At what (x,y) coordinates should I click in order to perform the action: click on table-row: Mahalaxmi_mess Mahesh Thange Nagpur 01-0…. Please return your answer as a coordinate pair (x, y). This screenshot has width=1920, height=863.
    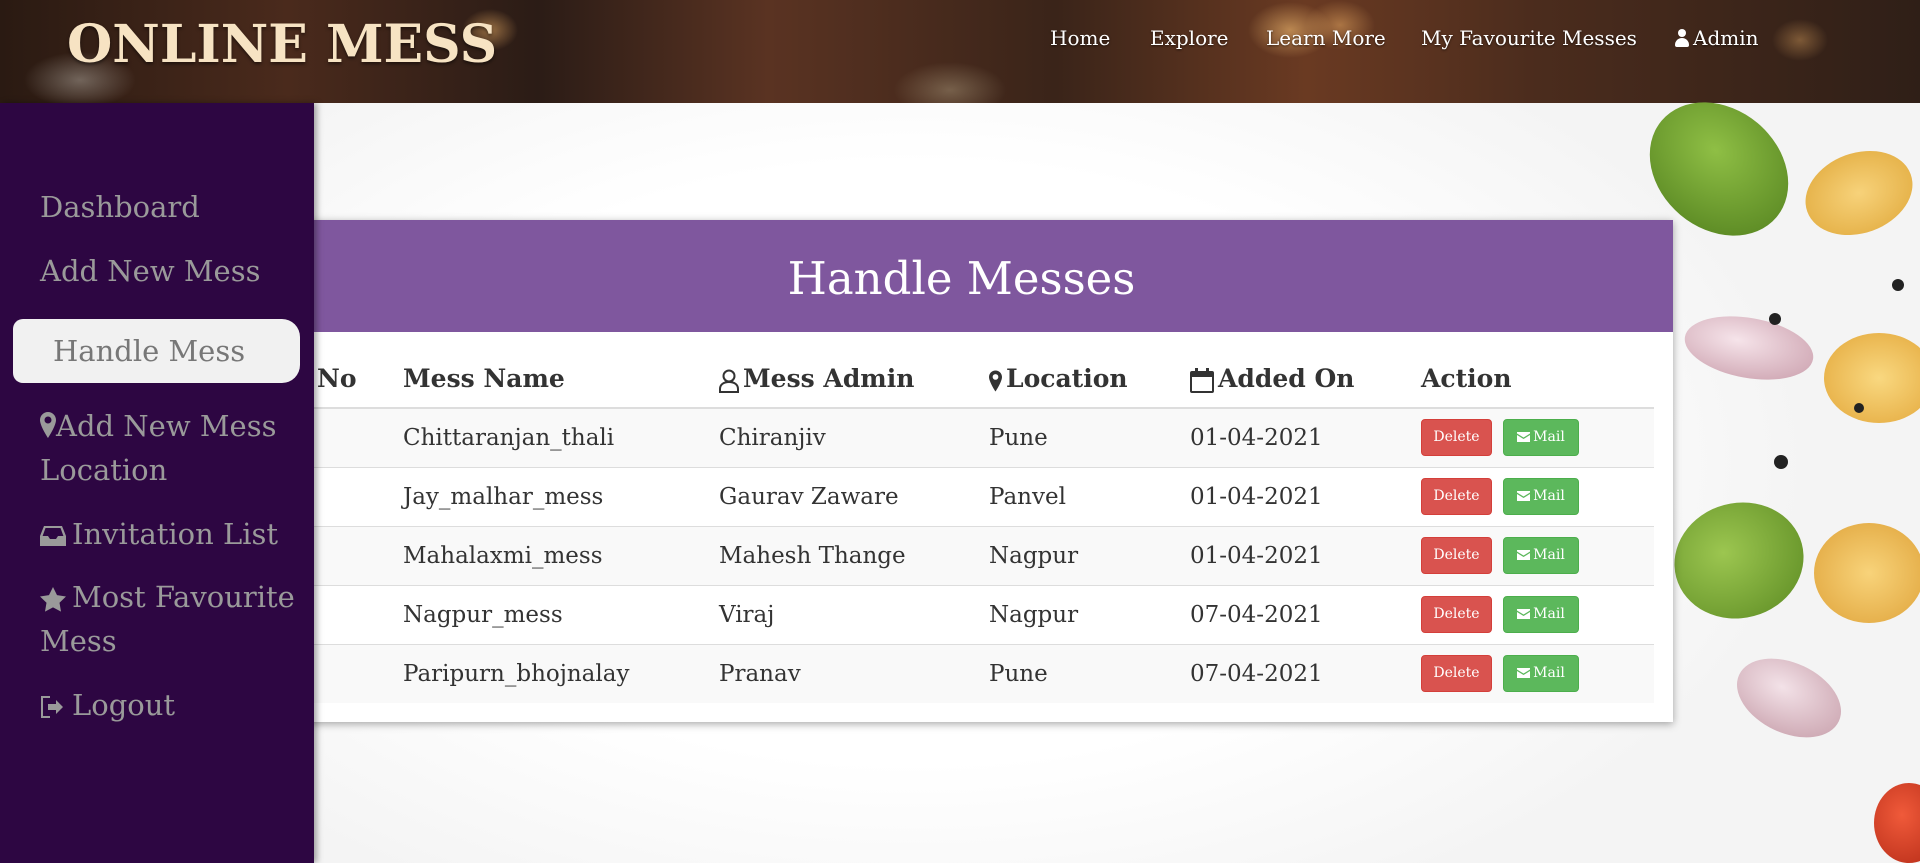
    Looking at the image, I should click on (972, 555).